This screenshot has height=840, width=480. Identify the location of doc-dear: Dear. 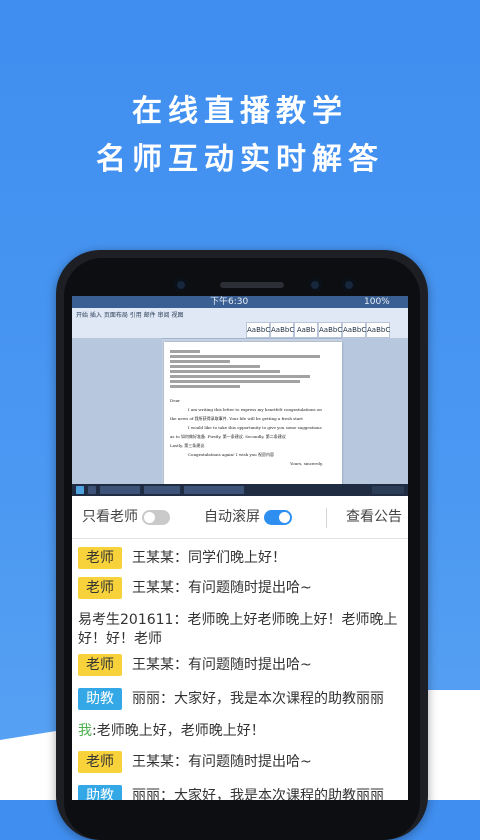
(175, 400).